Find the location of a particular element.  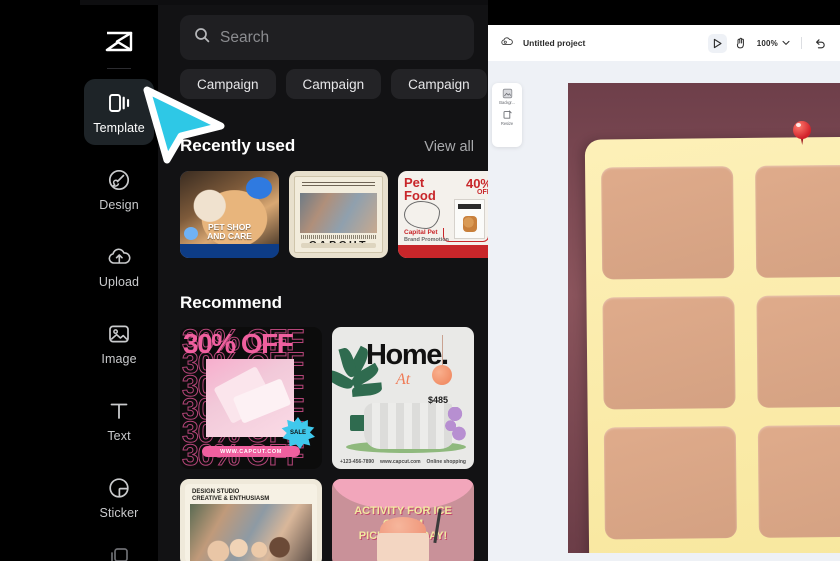

hand-icon is located at coordinates (740, 43).